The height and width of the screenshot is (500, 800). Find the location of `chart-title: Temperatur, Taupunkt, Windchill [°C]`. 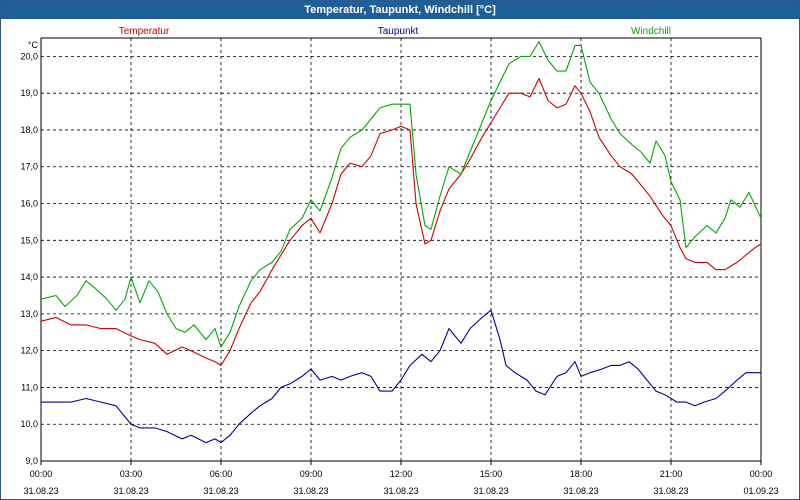

chart-title: Temperatur, Taupunkt, Windchill [°C] is located at coordinates (400, 10).